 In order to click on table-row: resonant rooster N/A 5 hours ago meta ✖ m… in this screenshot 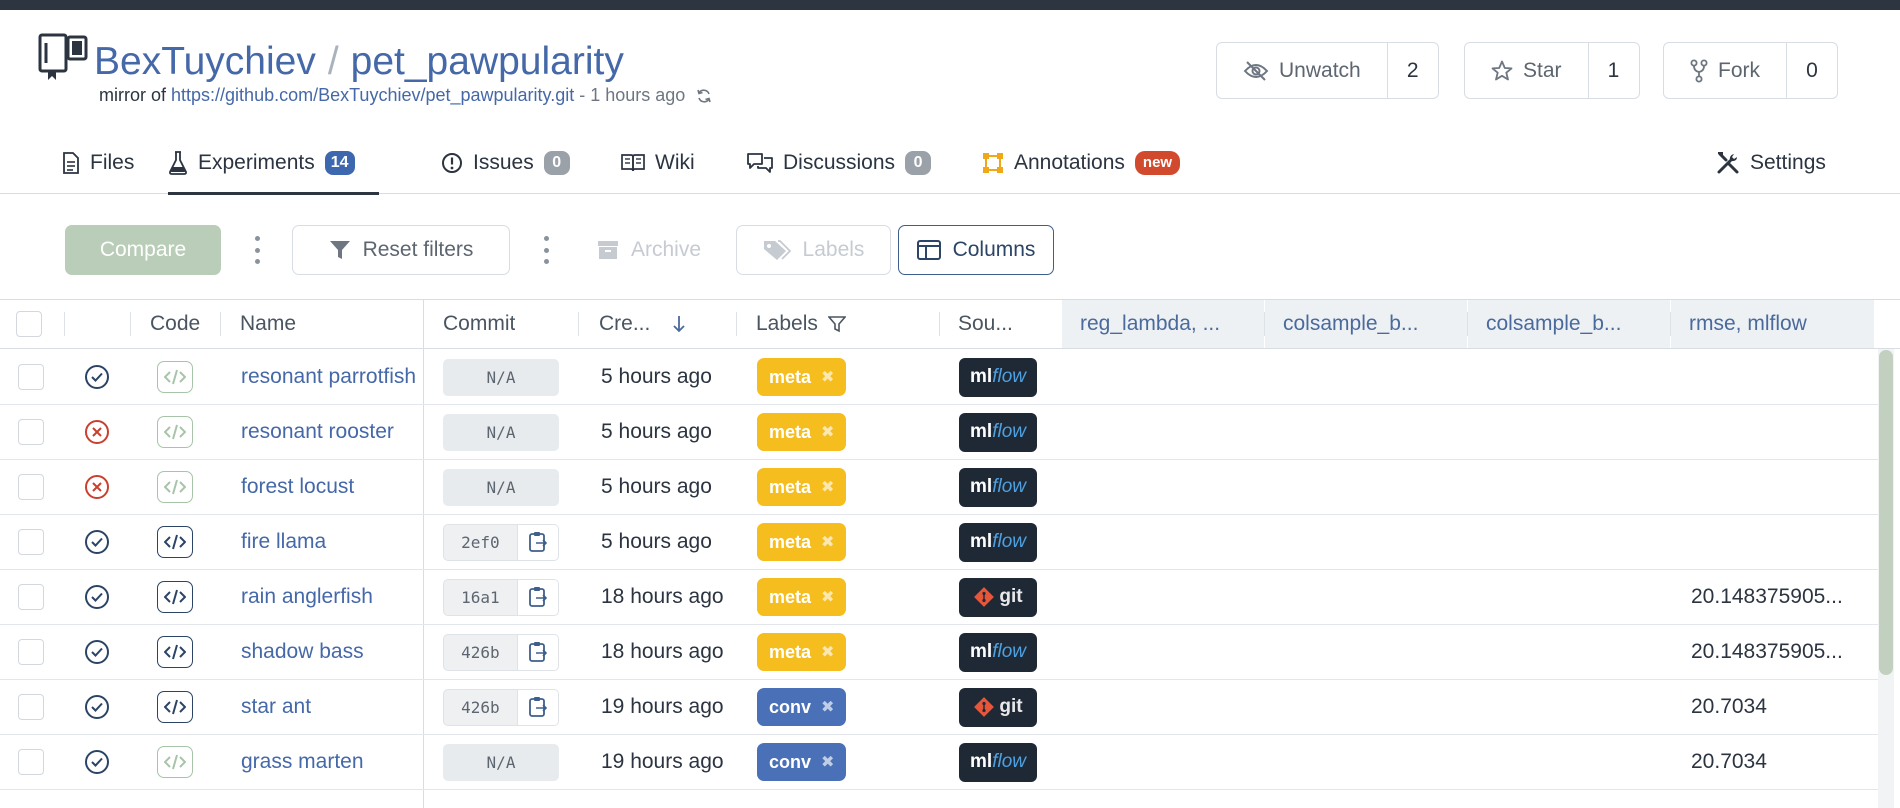, I will do `click(940, 432)`.